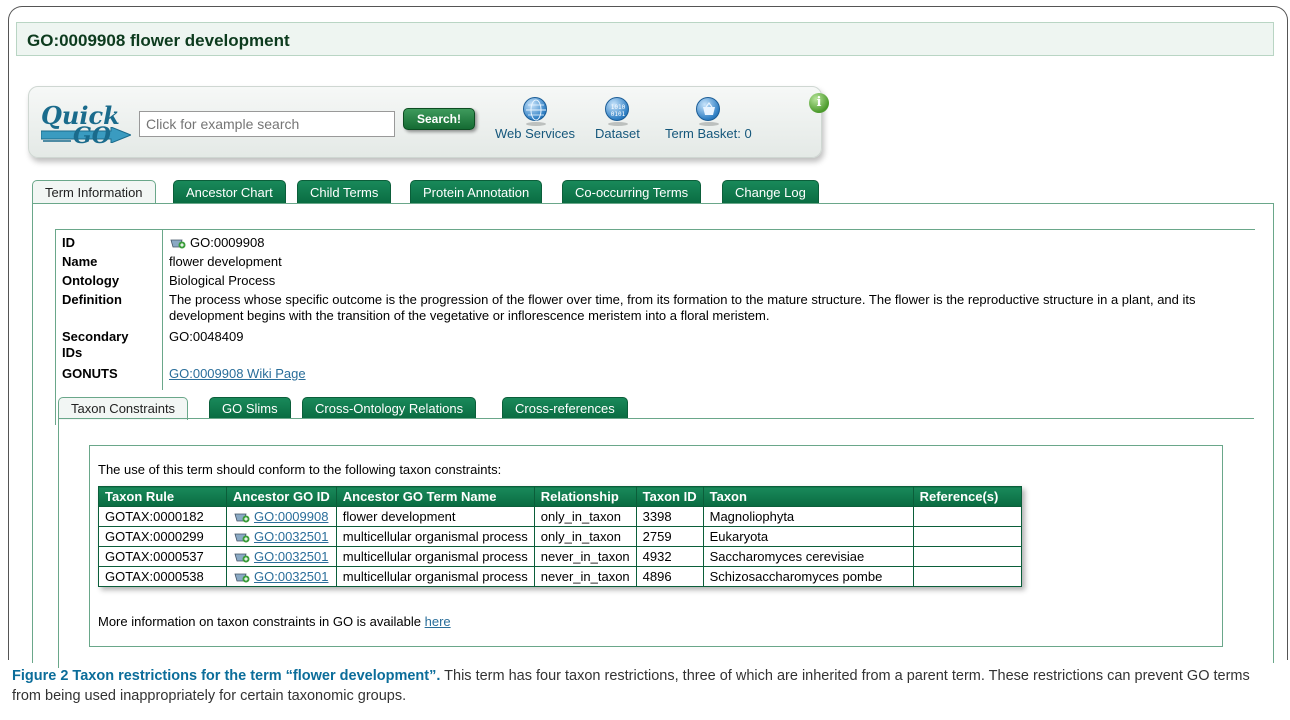 This screenshot has width=1290, height=720. What do you see at coordinates (808, 536) in the screenshot?
I see `cell-taxon: Eukaryota` at bounding box center [808, 536].